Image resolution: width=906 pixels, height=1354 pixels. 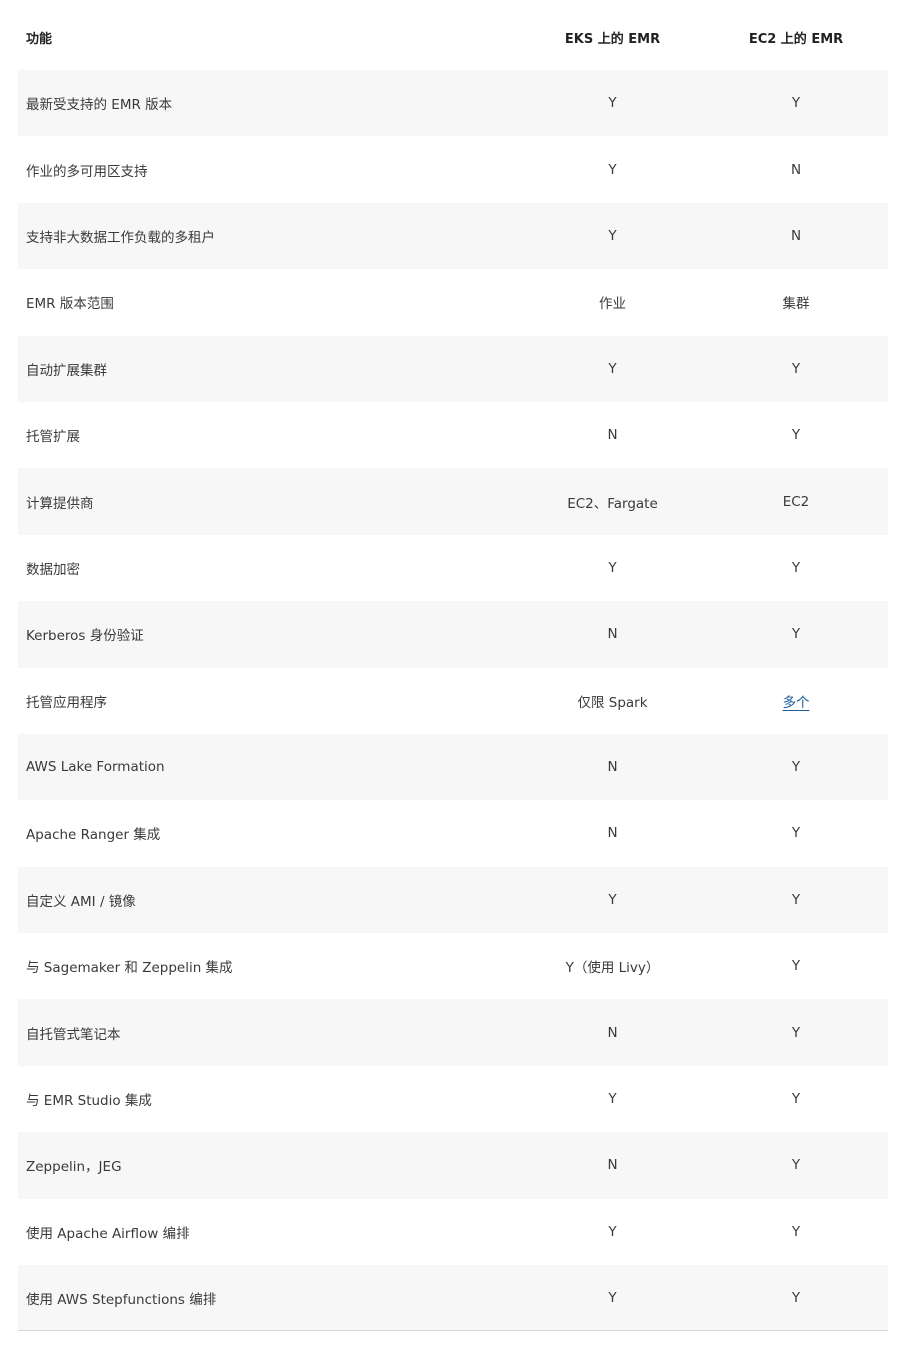 What do you see at coordinates (453, 501) in the screenshot?
I see `table-row: 计算提供商 EC2、Fargate EC2` at bounding box center [453, 501].